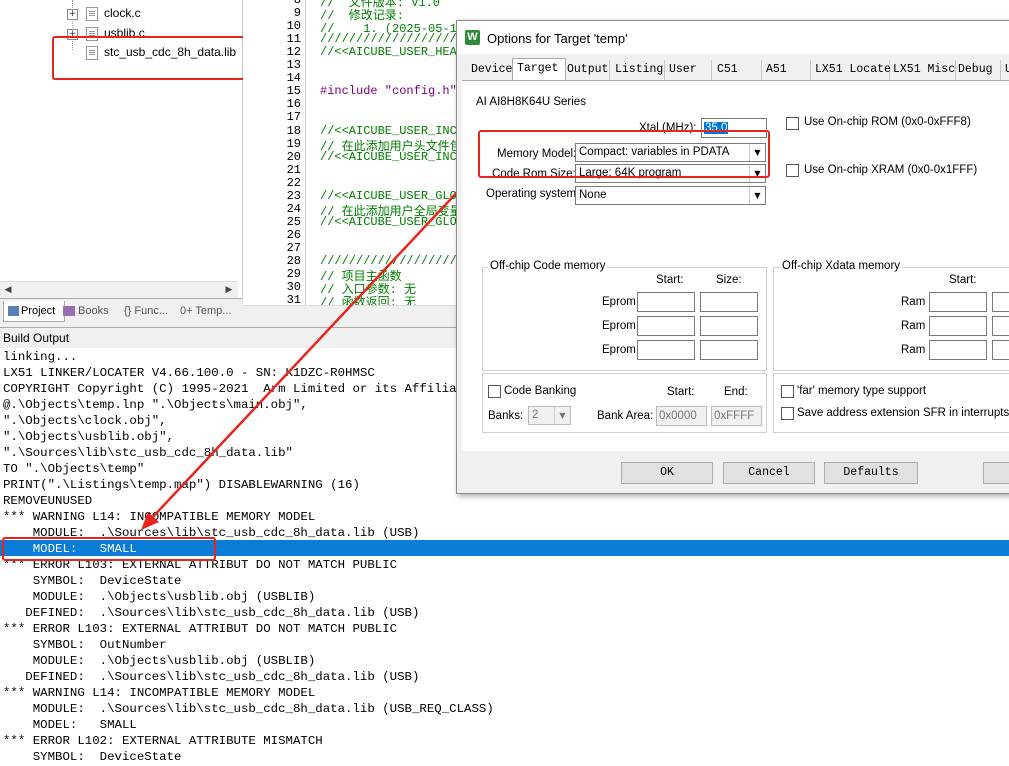 This screenshot has width=1009, height=766. What do you see at coordinates (871, 473) in the screenshot?
I see `defaults-button: Defaults` at bounding box center [871, 473].